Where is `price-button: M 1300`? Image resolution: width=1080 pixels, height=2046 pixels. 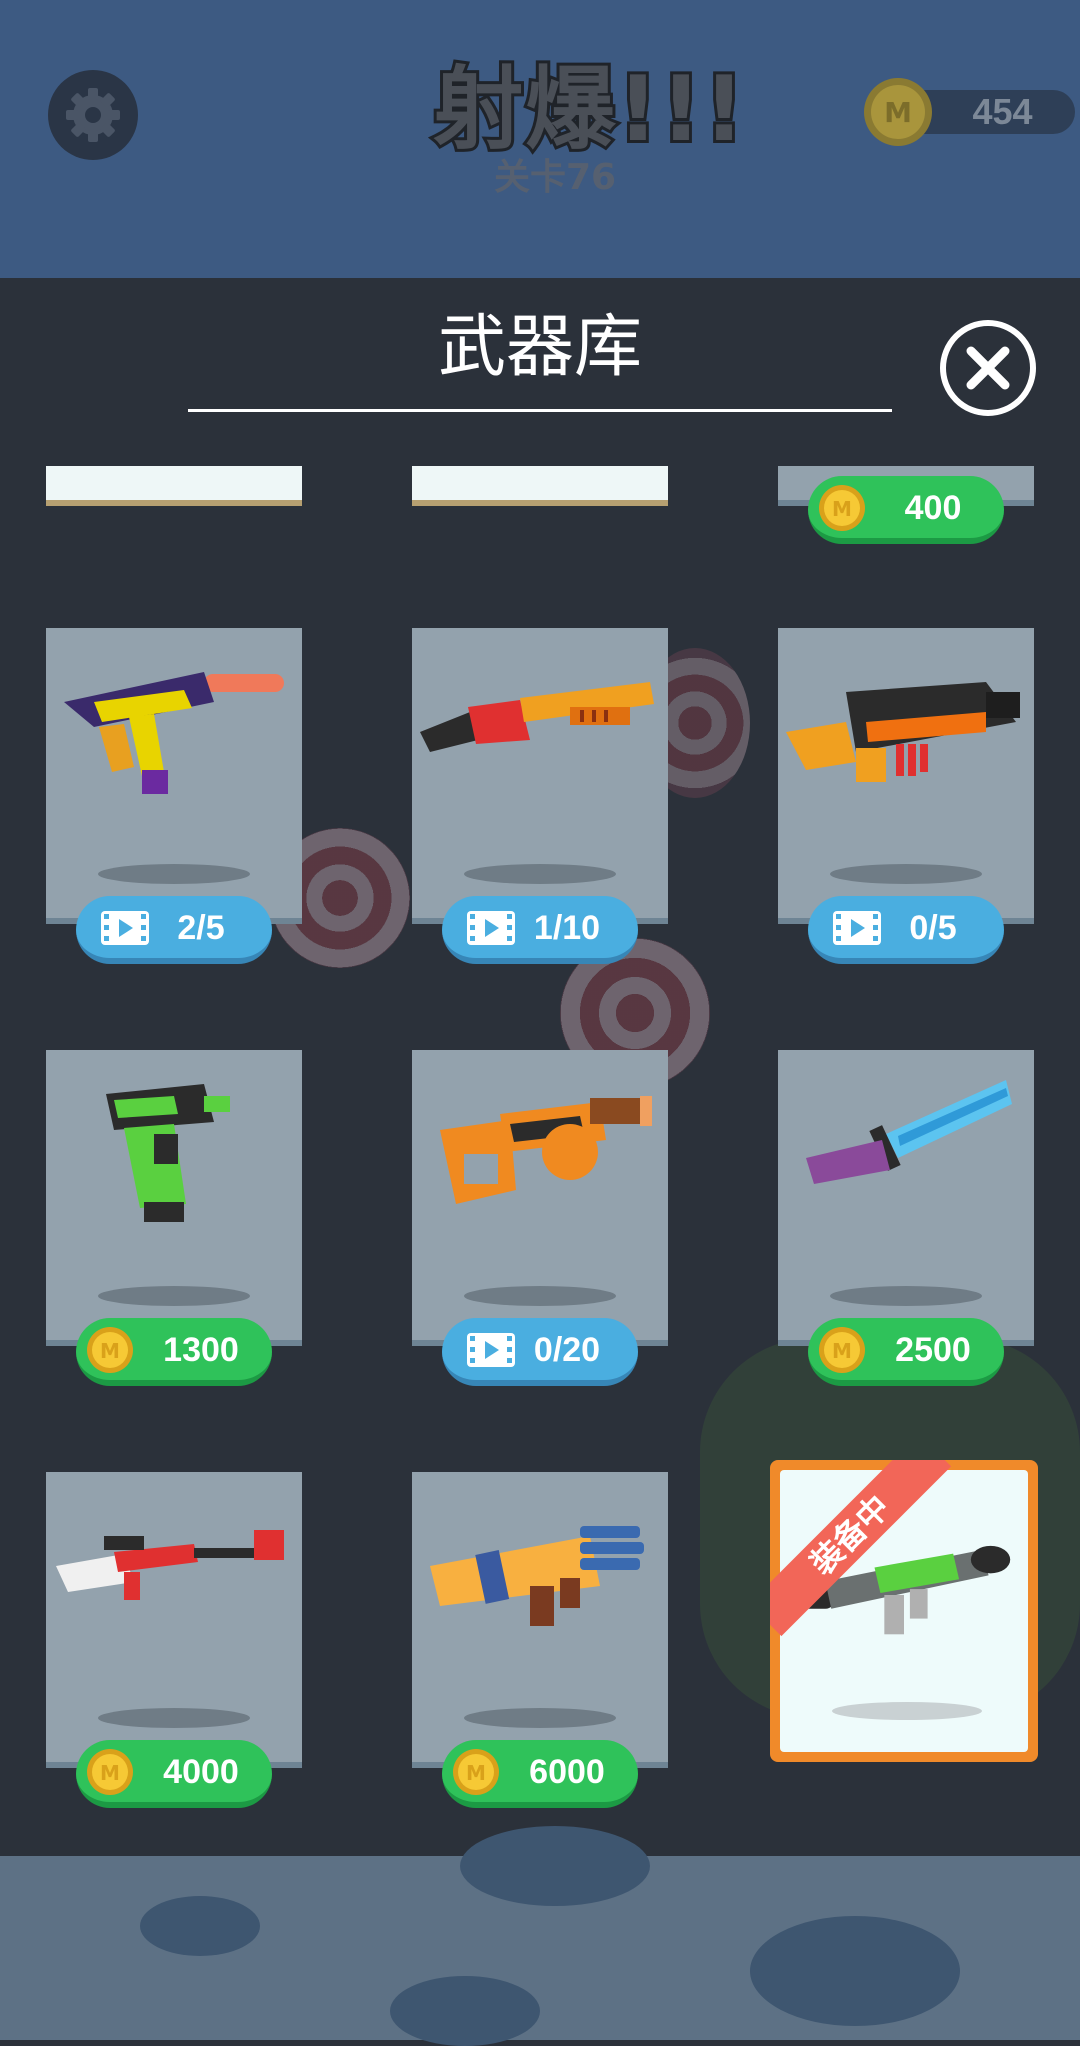 price-button: M 1300 is located at coordinates (174, 1352).